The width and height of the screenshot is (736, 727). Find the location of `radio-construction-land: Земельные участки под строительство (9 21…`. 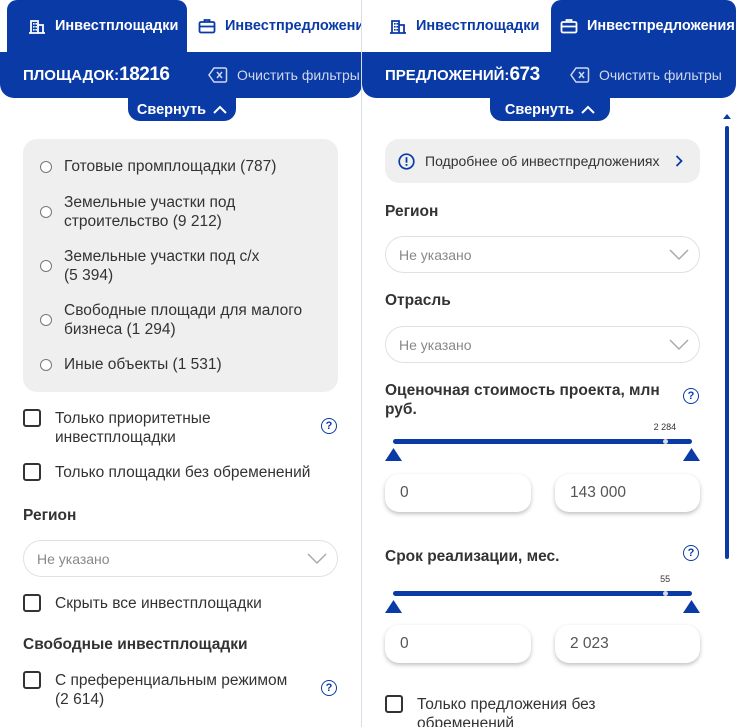

radio-construction-land: Земельные участки под строительство (9 21… is located at coordinates (137, 212).